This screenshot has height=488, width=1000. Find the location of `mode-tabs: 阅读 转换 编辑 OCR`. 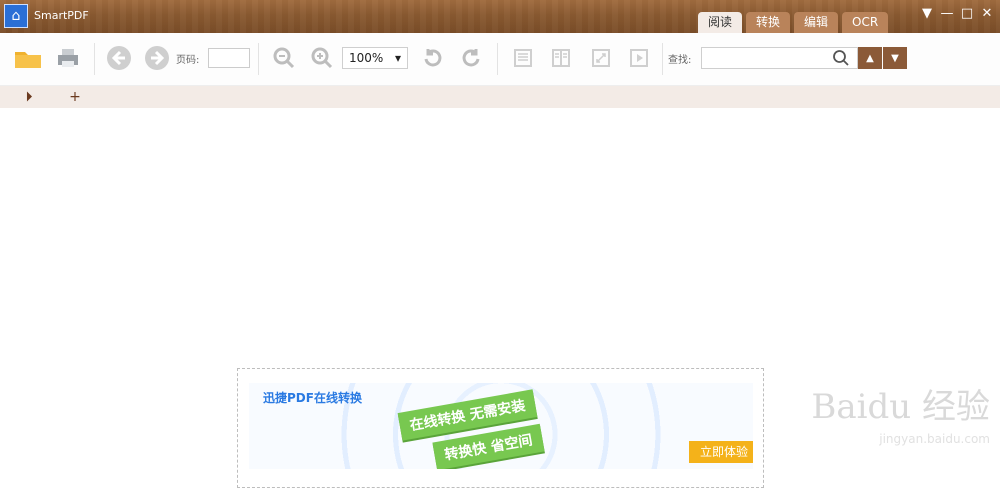

mode-tabs: 阅读 转换 编辑 OCR is located at coordinates (793, 22).